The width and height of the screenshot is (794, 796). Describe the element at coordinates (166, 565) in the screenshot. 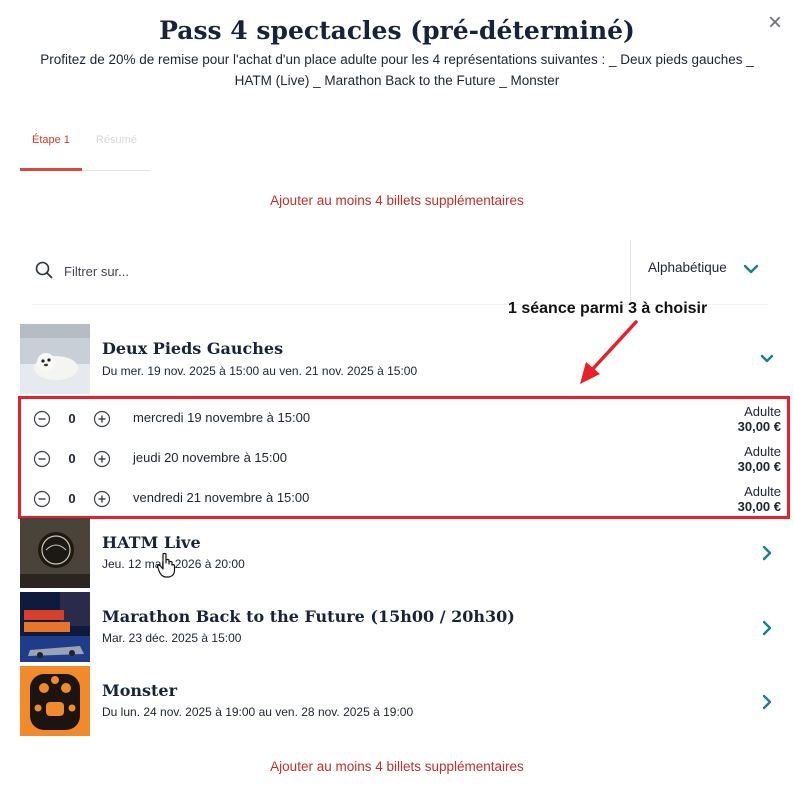

I see `cursor-hand-icon` at that location.